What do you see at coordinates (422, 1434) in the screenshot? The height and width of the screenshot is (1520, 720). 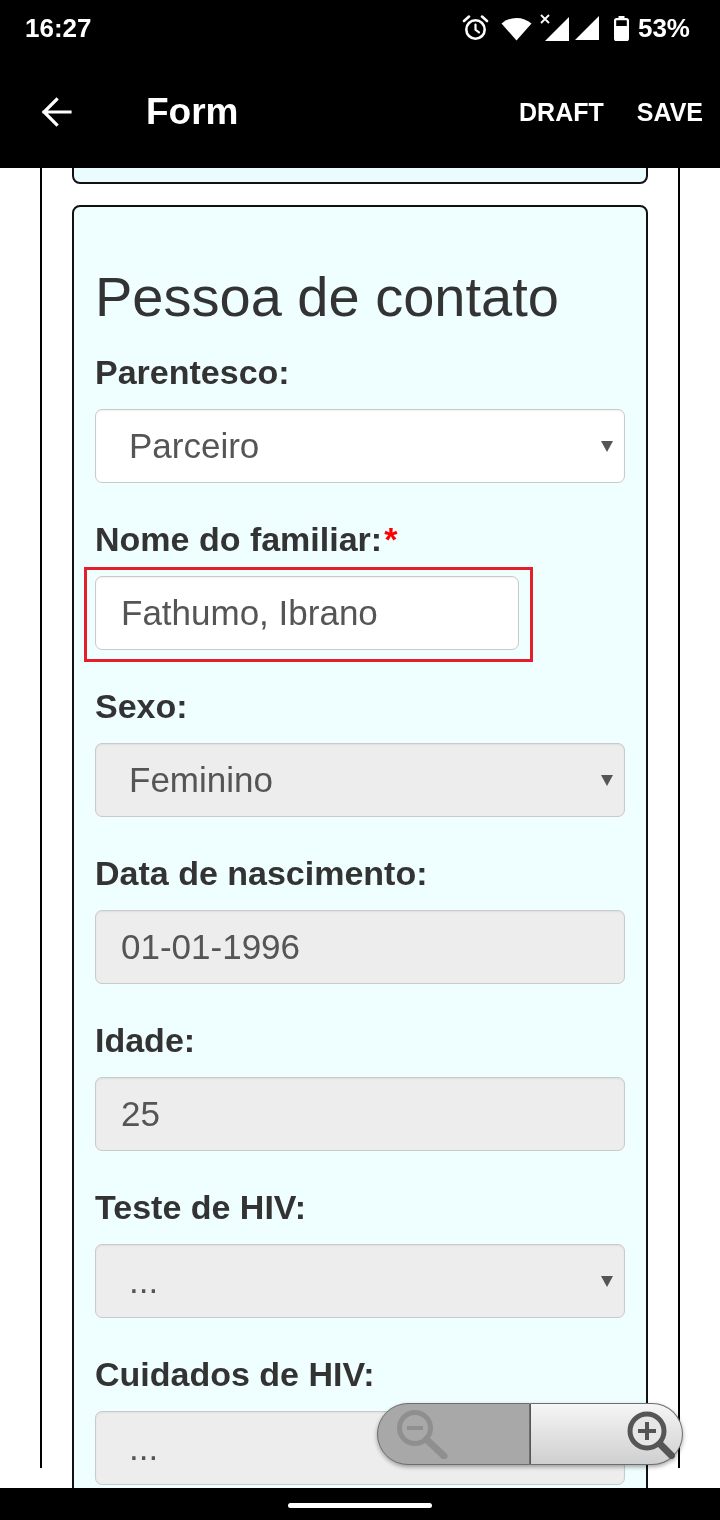 I see `zoom-out-icon` at bounding box center [422, 1434].